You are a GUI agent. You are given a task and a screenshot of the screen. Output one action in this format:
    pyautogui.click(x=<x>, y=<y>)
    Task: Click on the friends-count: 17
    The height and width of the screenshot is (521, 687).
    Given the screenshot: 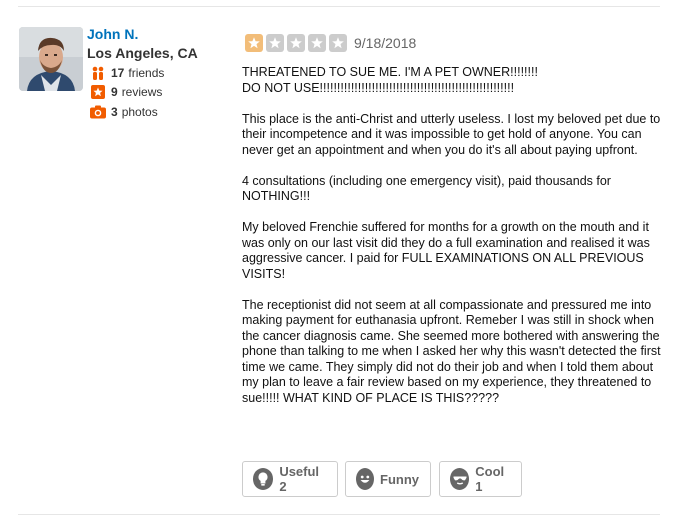 What is the action you would take?
    pyautogui.click(x=118, y=73)
    